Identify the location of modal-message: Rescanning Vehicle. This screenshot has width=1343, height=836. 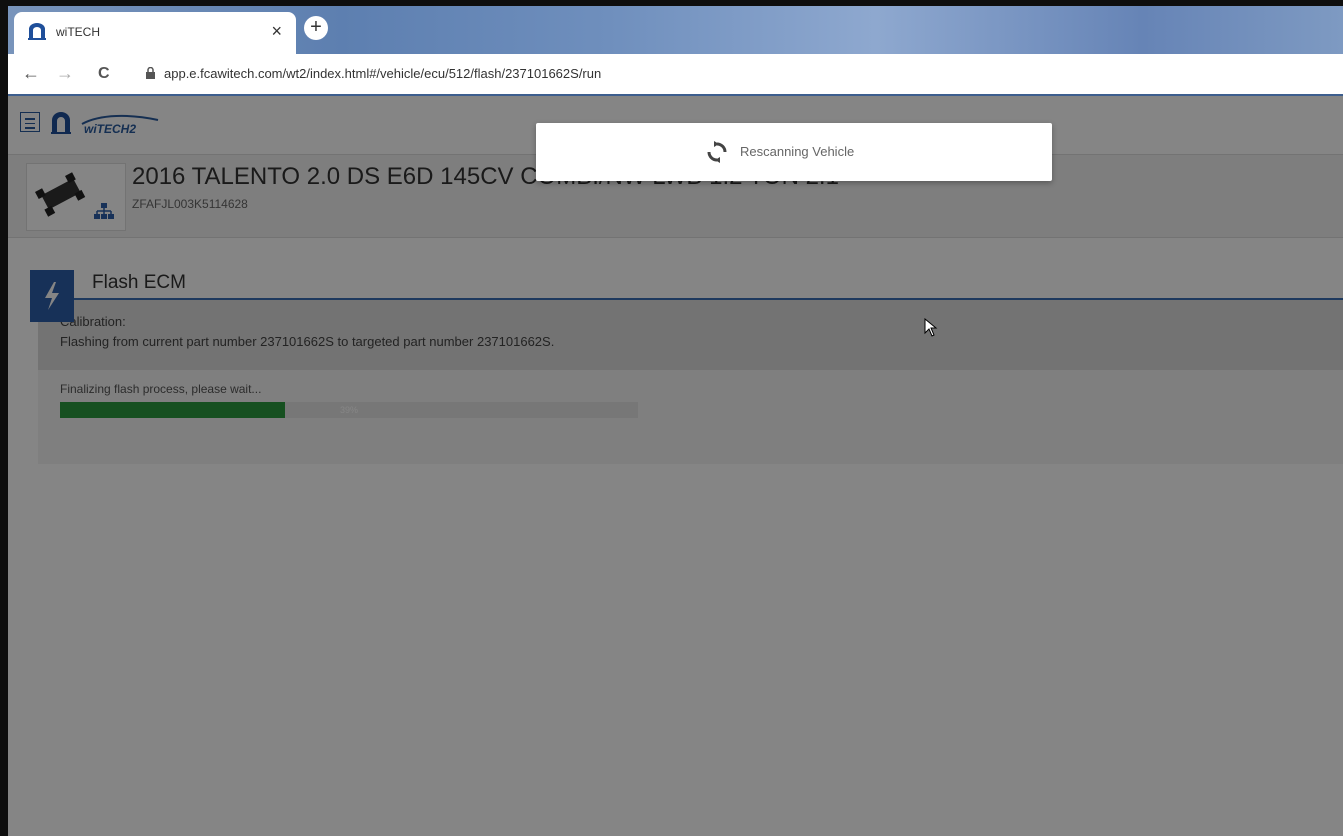
(797, 151).